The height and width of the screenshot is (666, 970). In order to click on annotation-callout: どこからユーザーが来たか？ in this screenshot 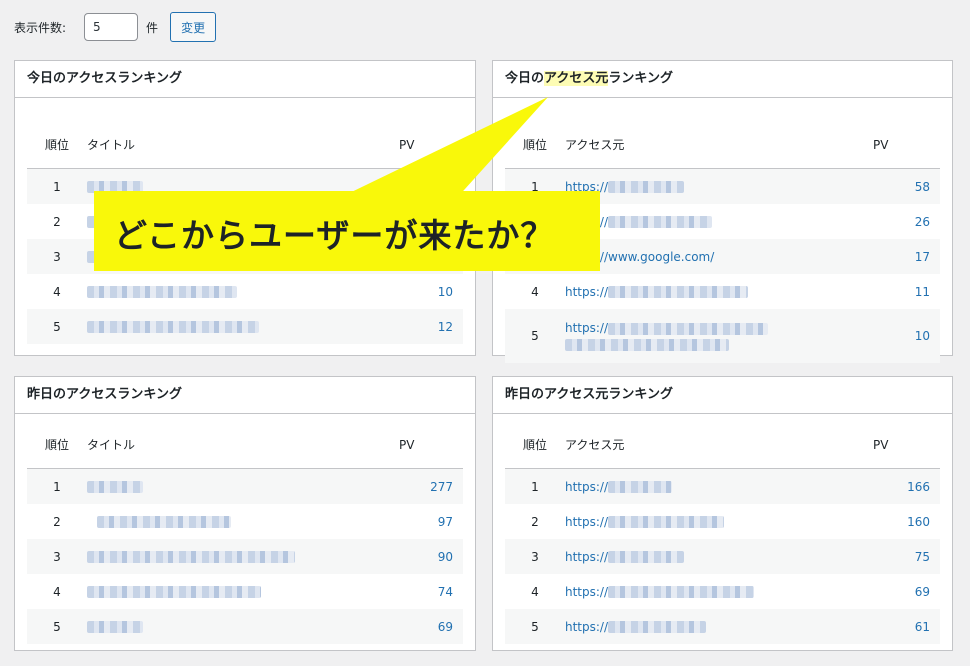, I will do `click(347, 231)`.